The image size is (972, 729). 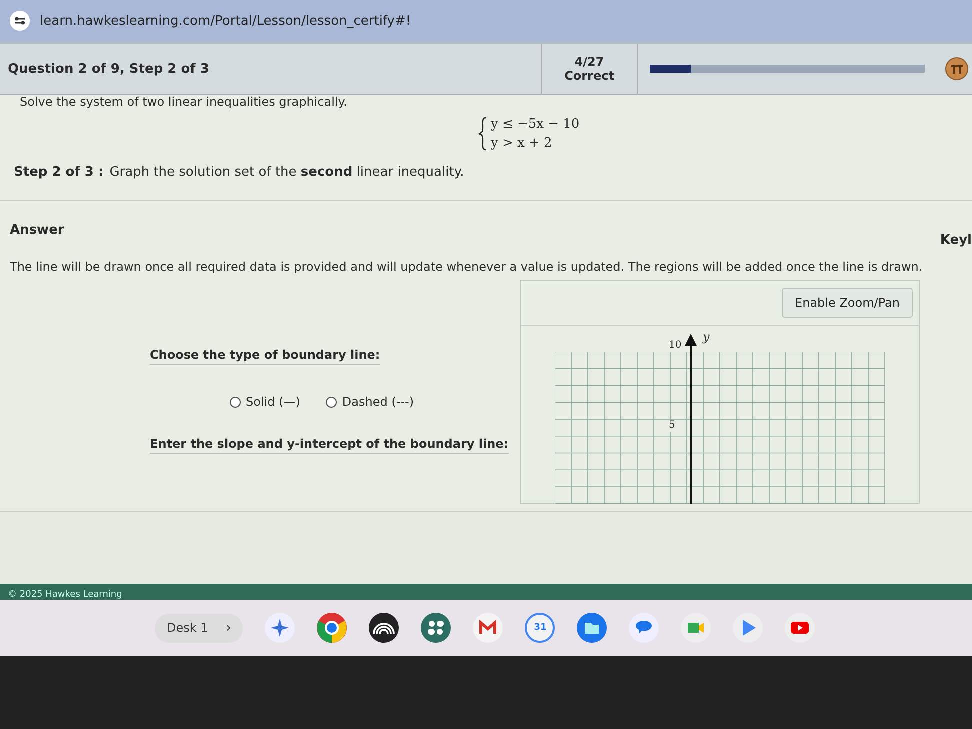 What do you see at coordinates (535, 124) in the screenshot?
I see `inequality: y ≤ −5x − 10` at bounding box center [535, 124].